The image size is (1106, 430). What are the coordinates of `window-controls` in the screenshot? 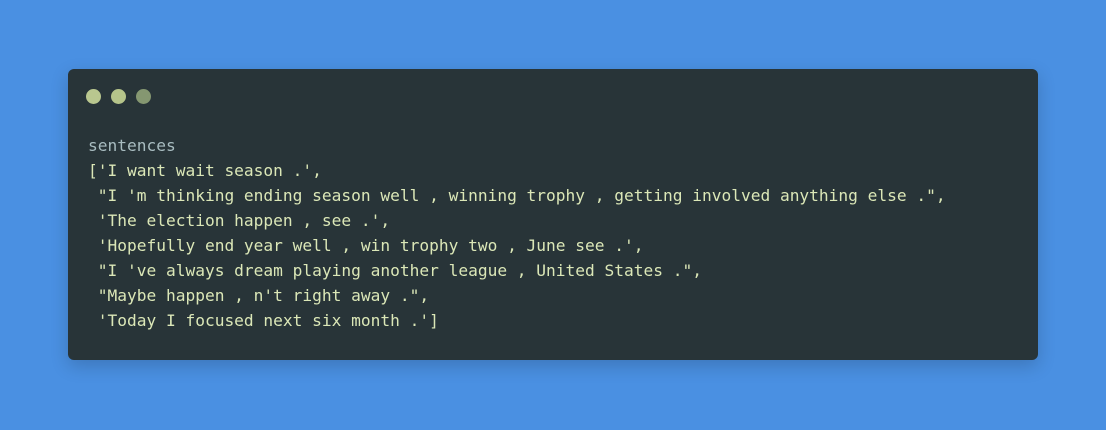 It's located at (118, 96).